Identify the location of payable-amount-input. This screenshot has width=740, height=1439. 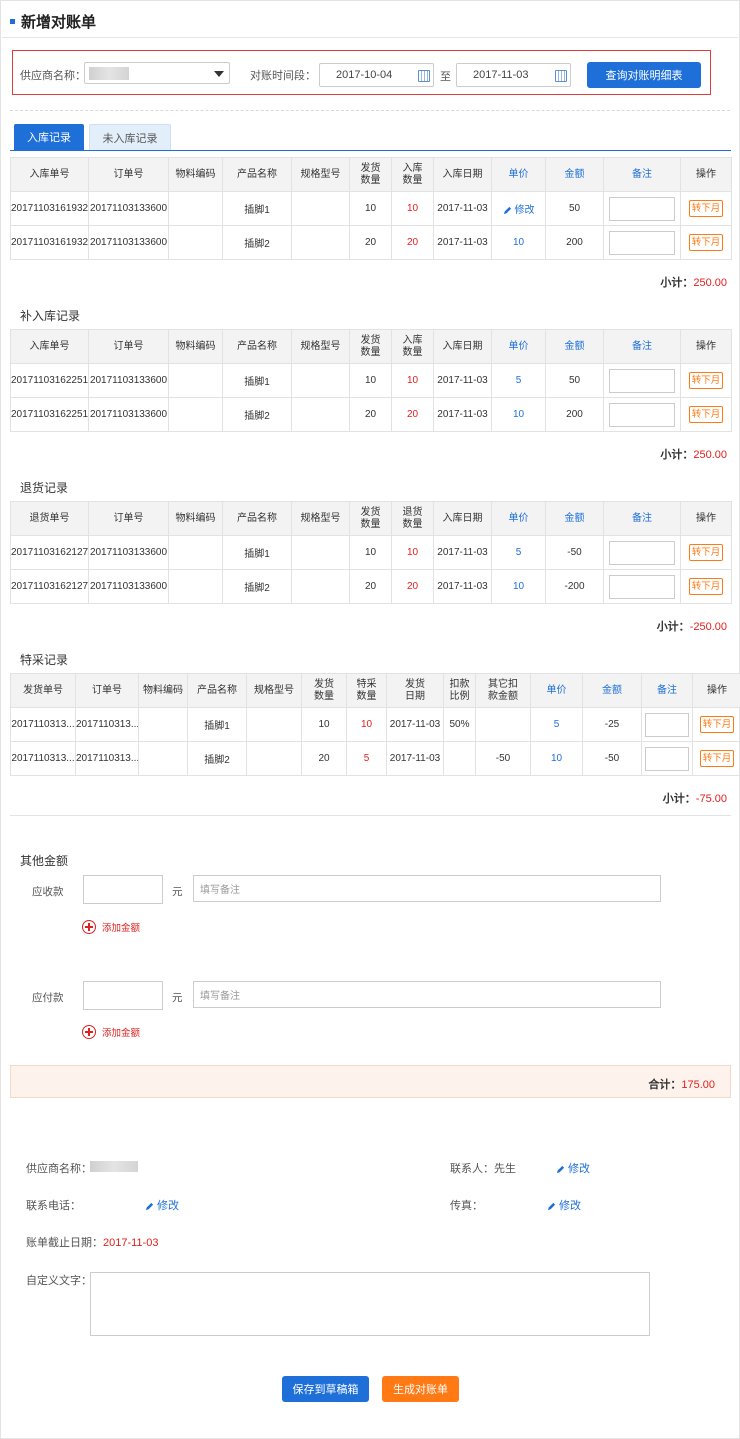
(123, 995).